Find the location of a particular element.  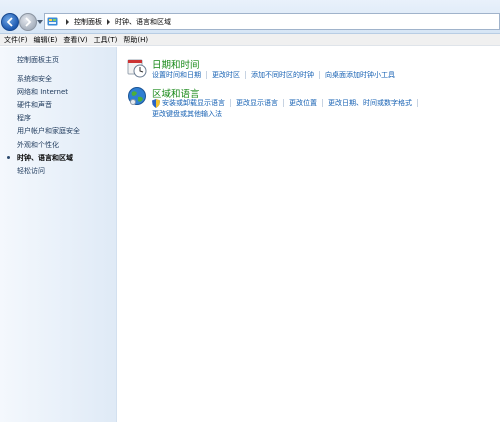

task-link-add-clock-gadget: 向桌面添加时钟小工具 is located at coordinates (360, 75).